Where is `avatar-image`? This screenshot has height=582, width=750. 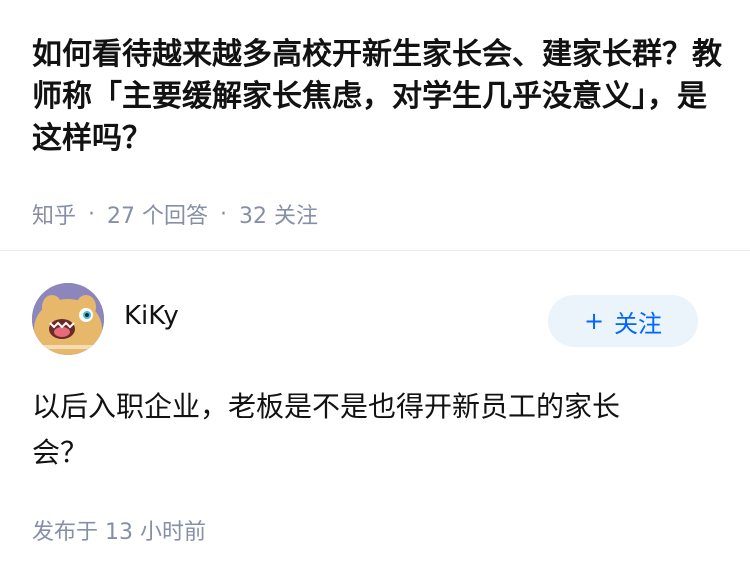 avatar-image is located at coordinates (68, 319).